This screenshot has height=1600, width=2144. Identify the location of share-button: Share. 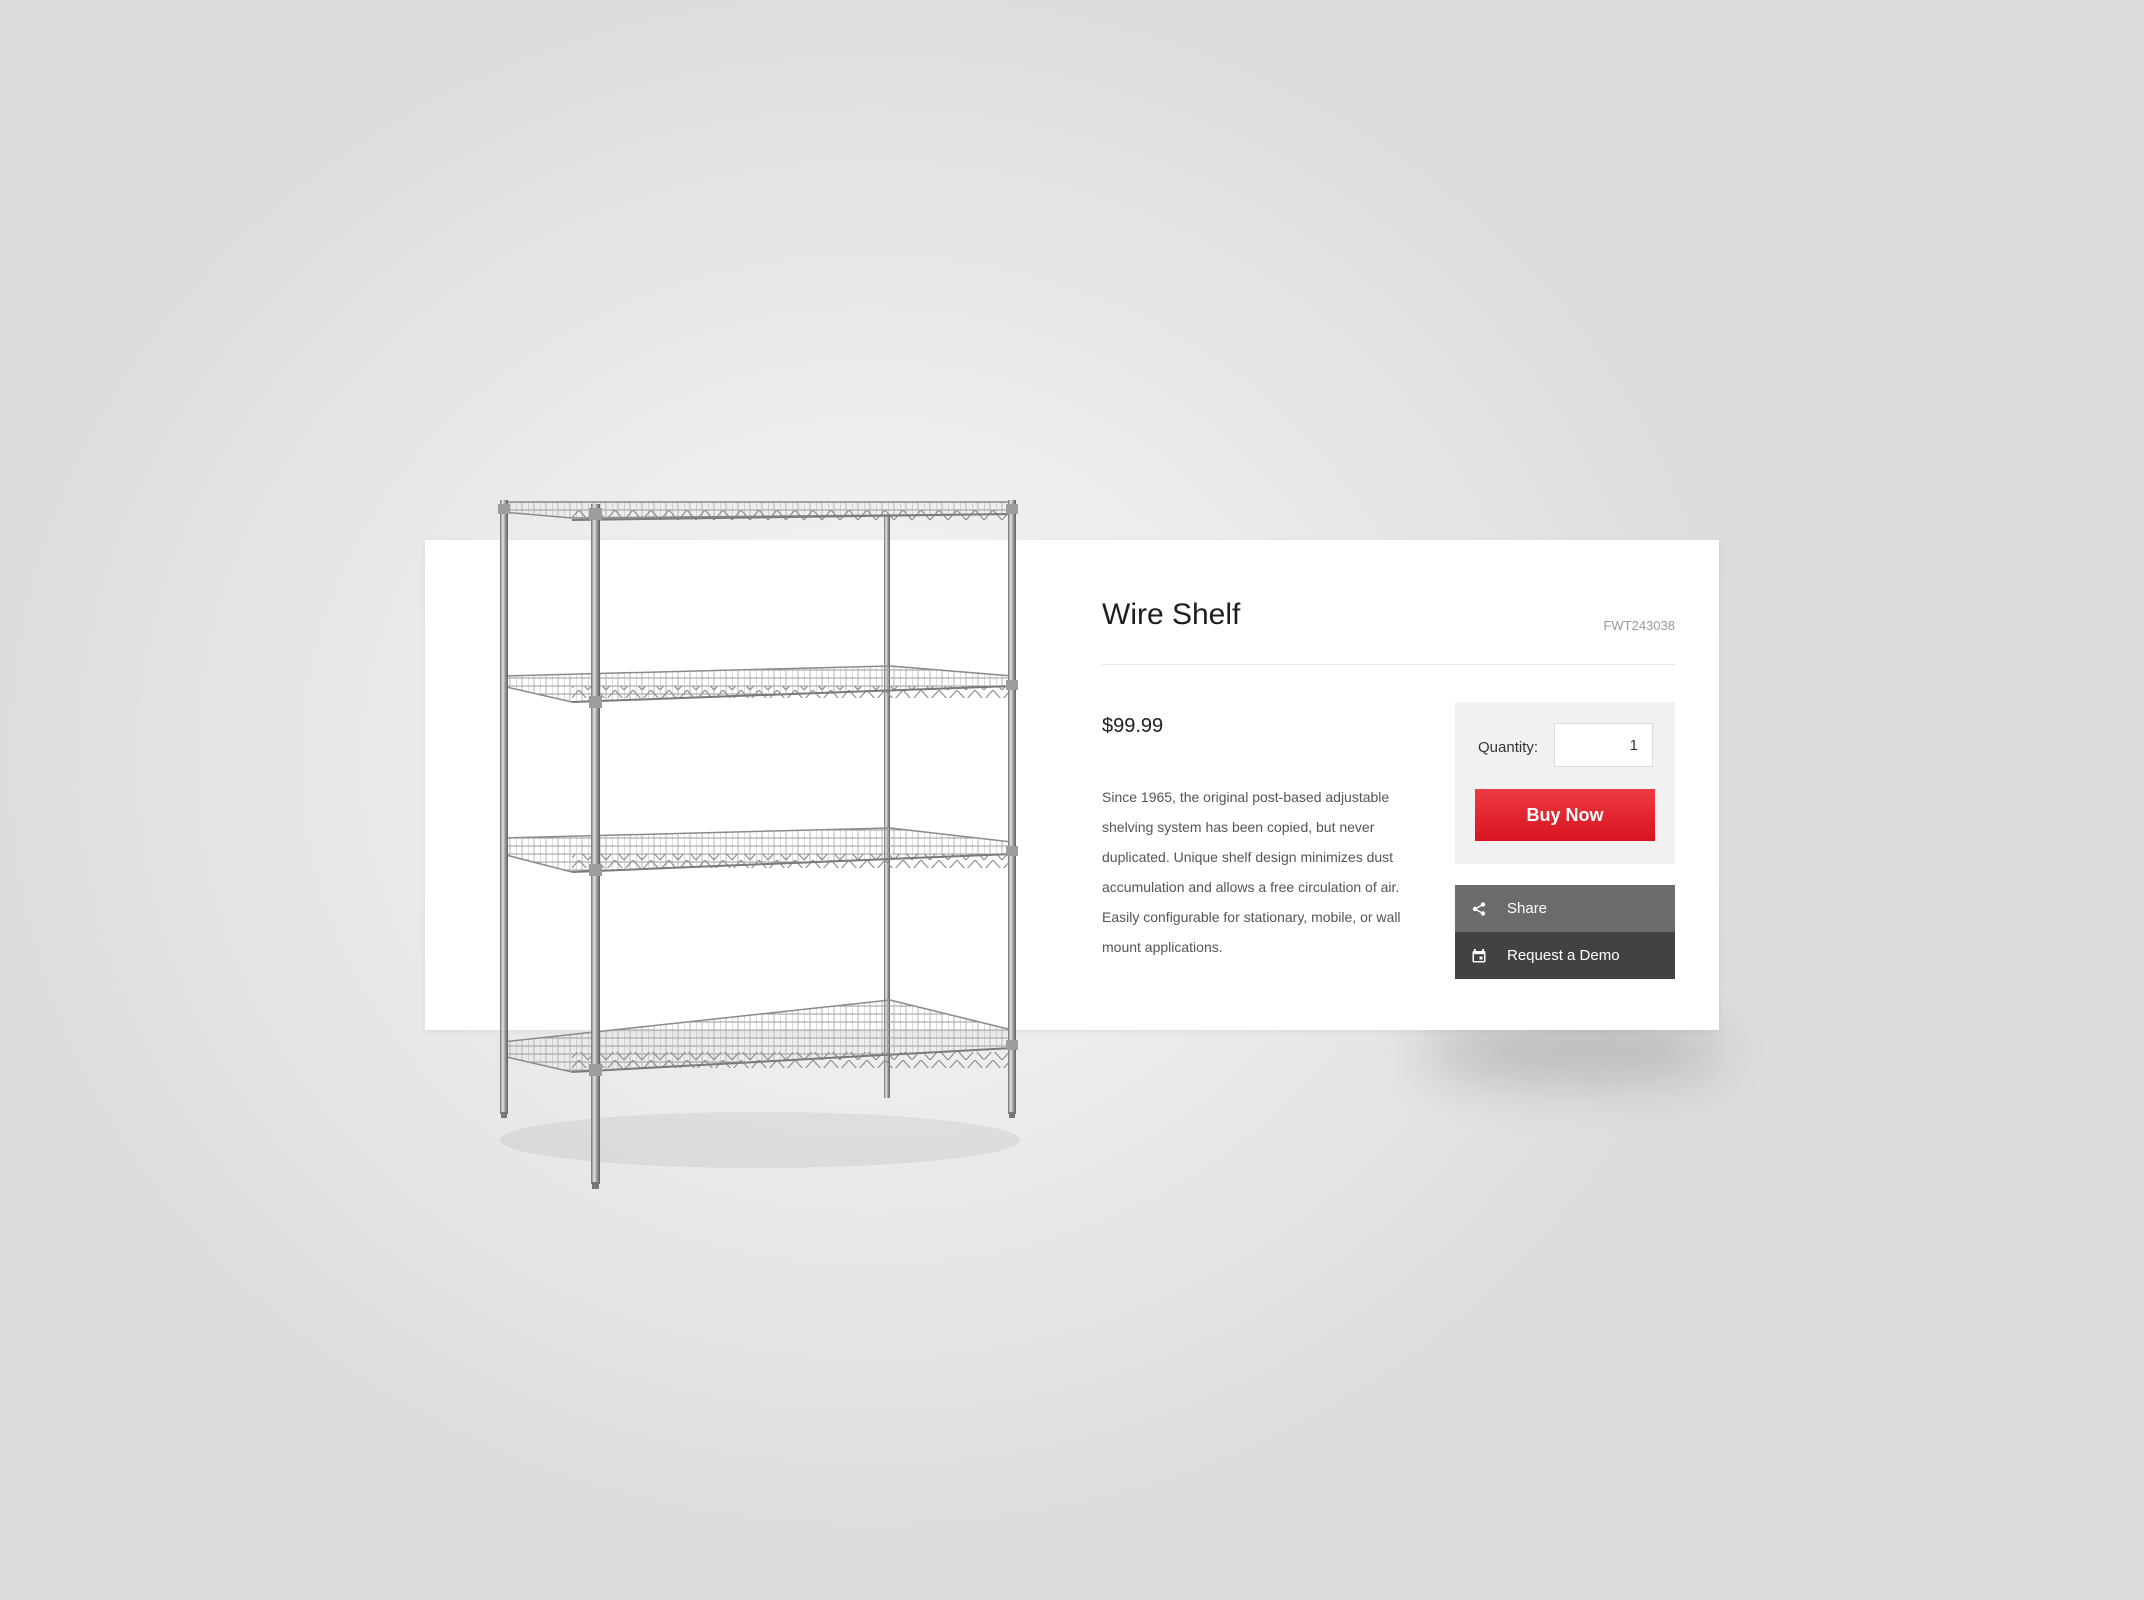
(1565, 908).